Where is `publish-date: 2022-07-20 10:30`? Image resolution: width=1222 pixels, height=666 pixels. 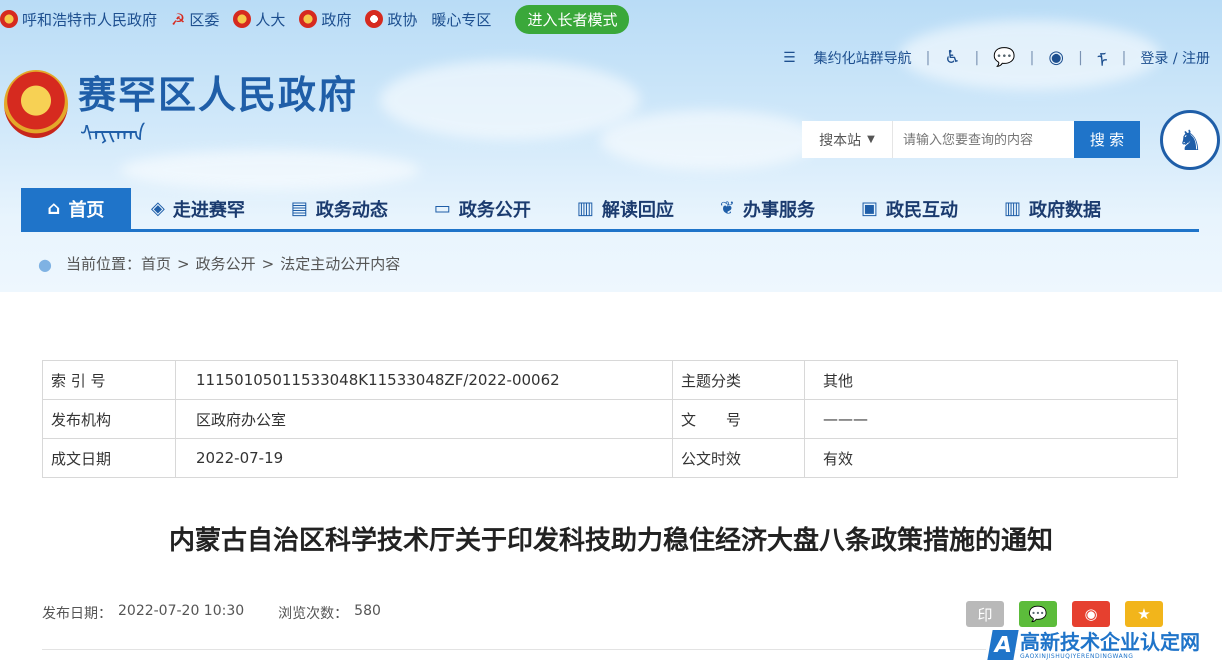 publish-date: 2022-07-20 10:30 is located at coordinates (181, 611).